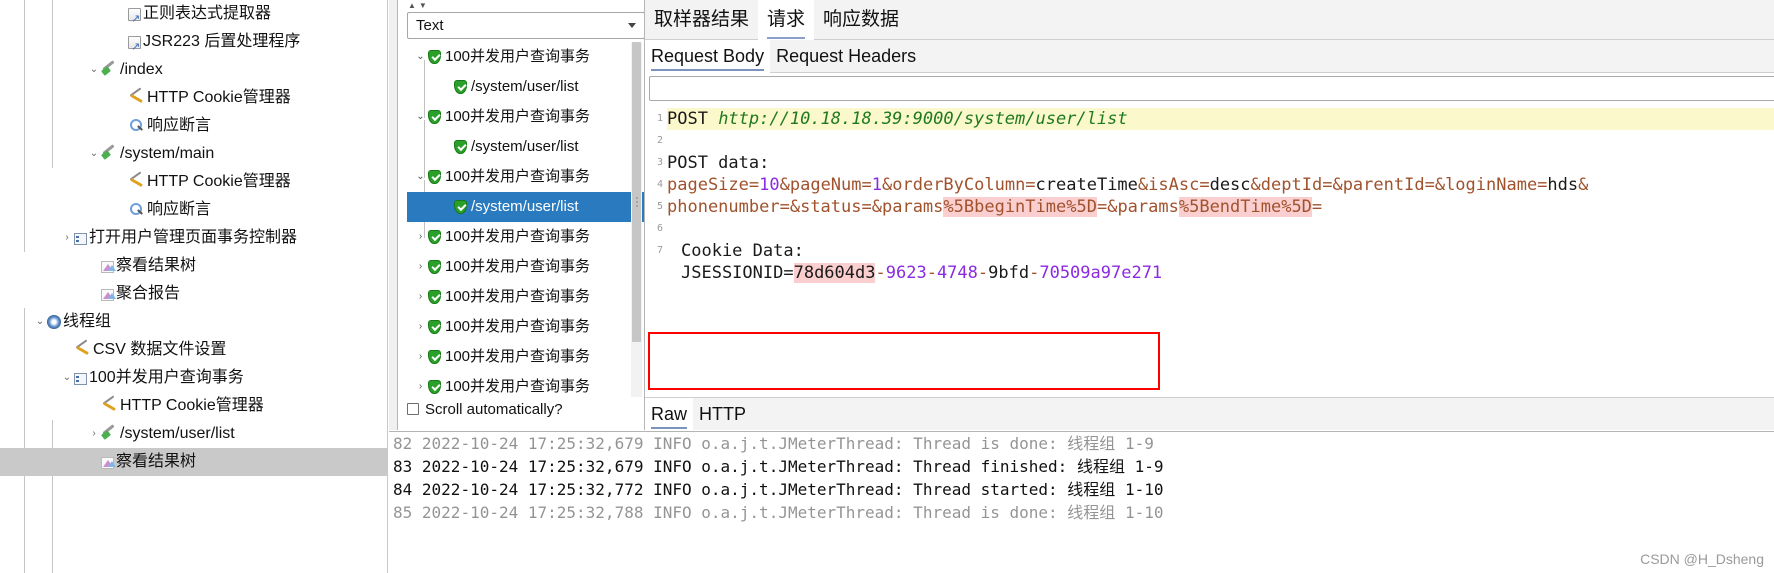  I want to click on scroll-automatically-checkbox, so click(413, 409).